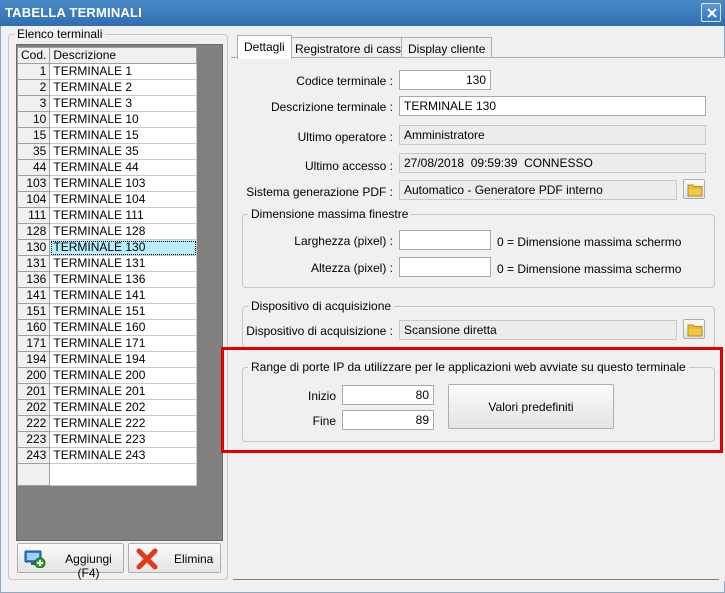  I want to click on tab-dettagli-label: Dettagli, so click(264, 47).